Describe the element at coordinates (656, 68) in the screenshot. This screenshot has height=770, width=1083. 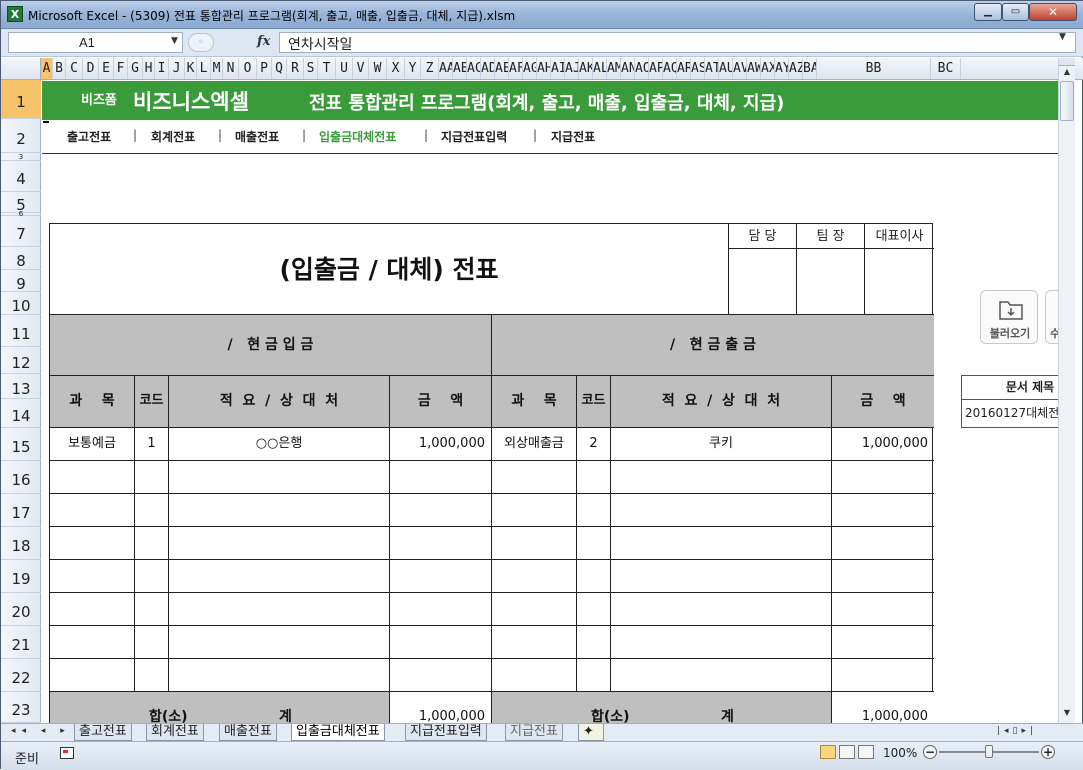
I see `column-header-ap: AP` at that location.